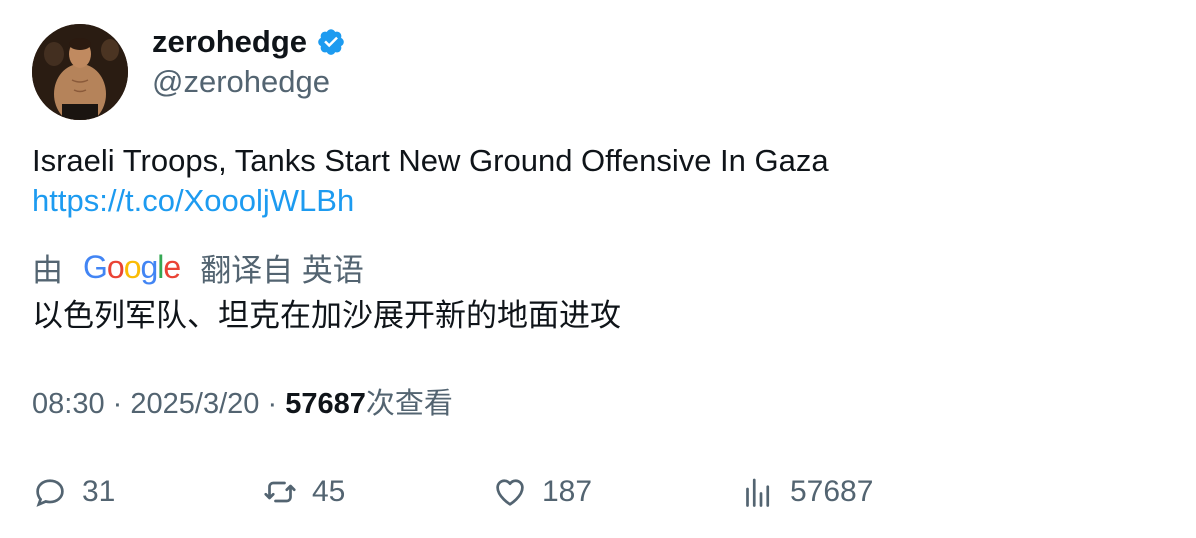  What do you see at coordinates (409, 404) in the screenshot?
I see `views-label: 次查看` at bounding box center [409, 404].